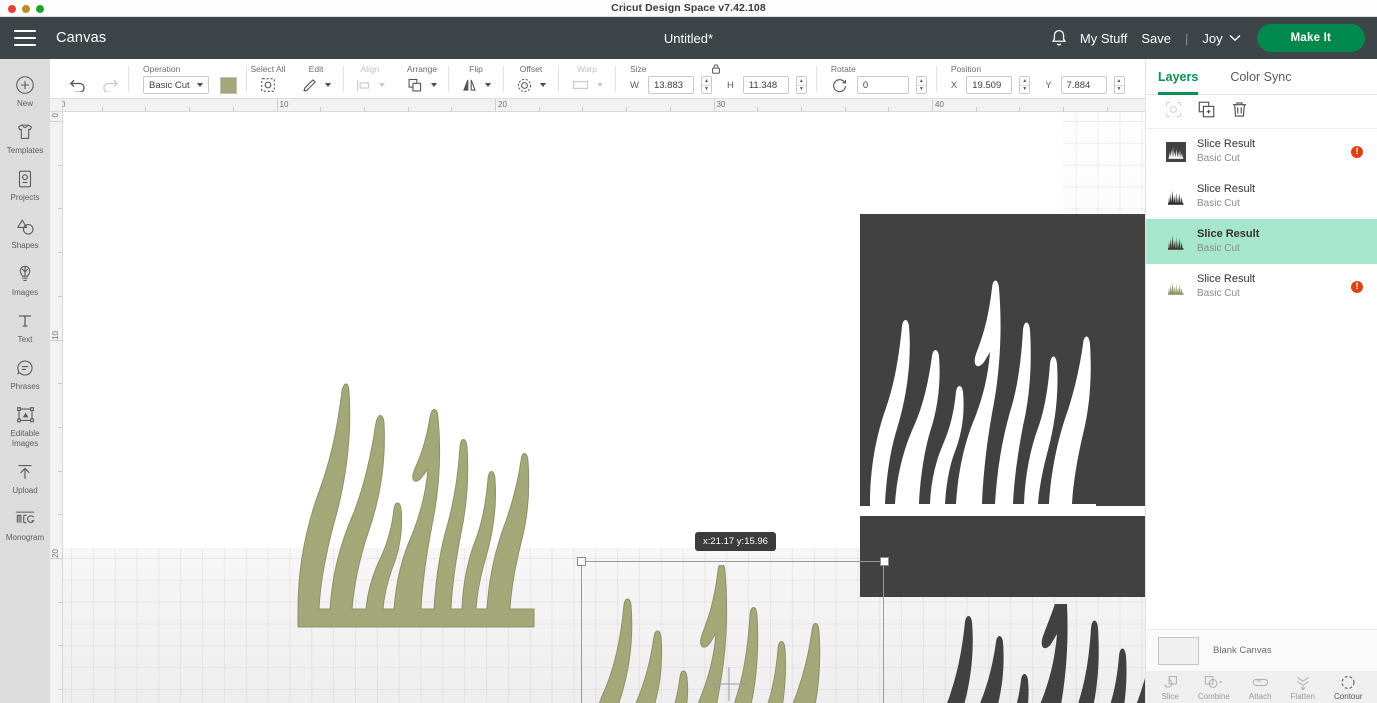 Image resolution: width=1377 pixels, height=703 pixels. I want to click on attach-button: Attach, so click(1260, 687).